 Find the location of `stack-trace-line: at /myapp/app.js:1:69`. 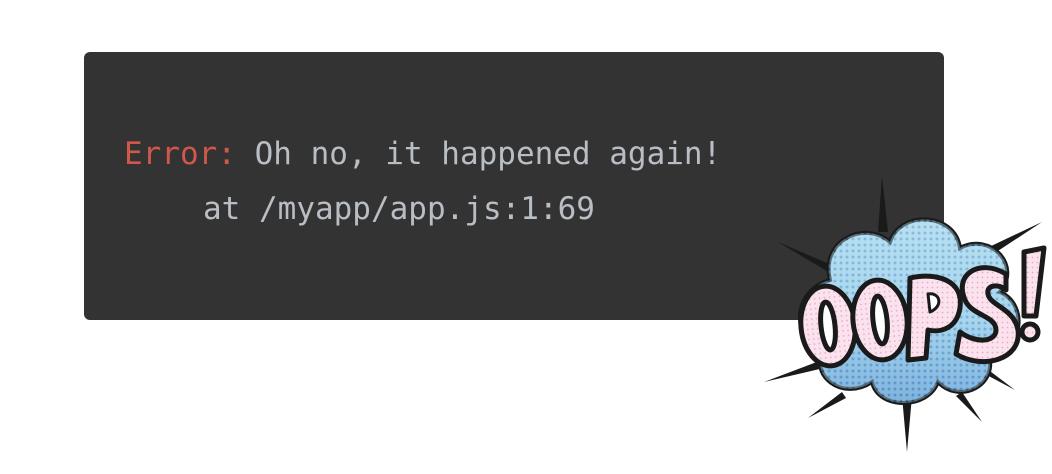

stack-trace-line: at /myapp/app.js:1:69 is located at coordinates (399, 209).